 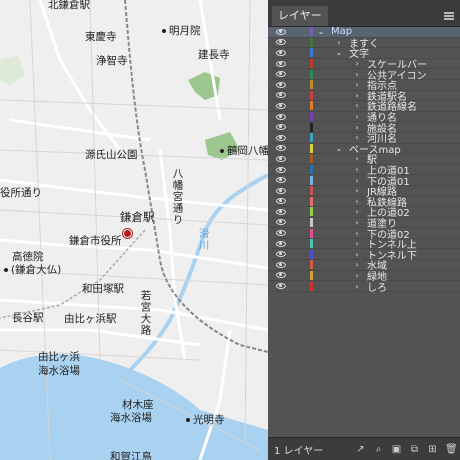 What do you see at coordinates (364, 13) in the screenshot?
I see `panel-header: レイヤー` at bounding box center [364, 13].